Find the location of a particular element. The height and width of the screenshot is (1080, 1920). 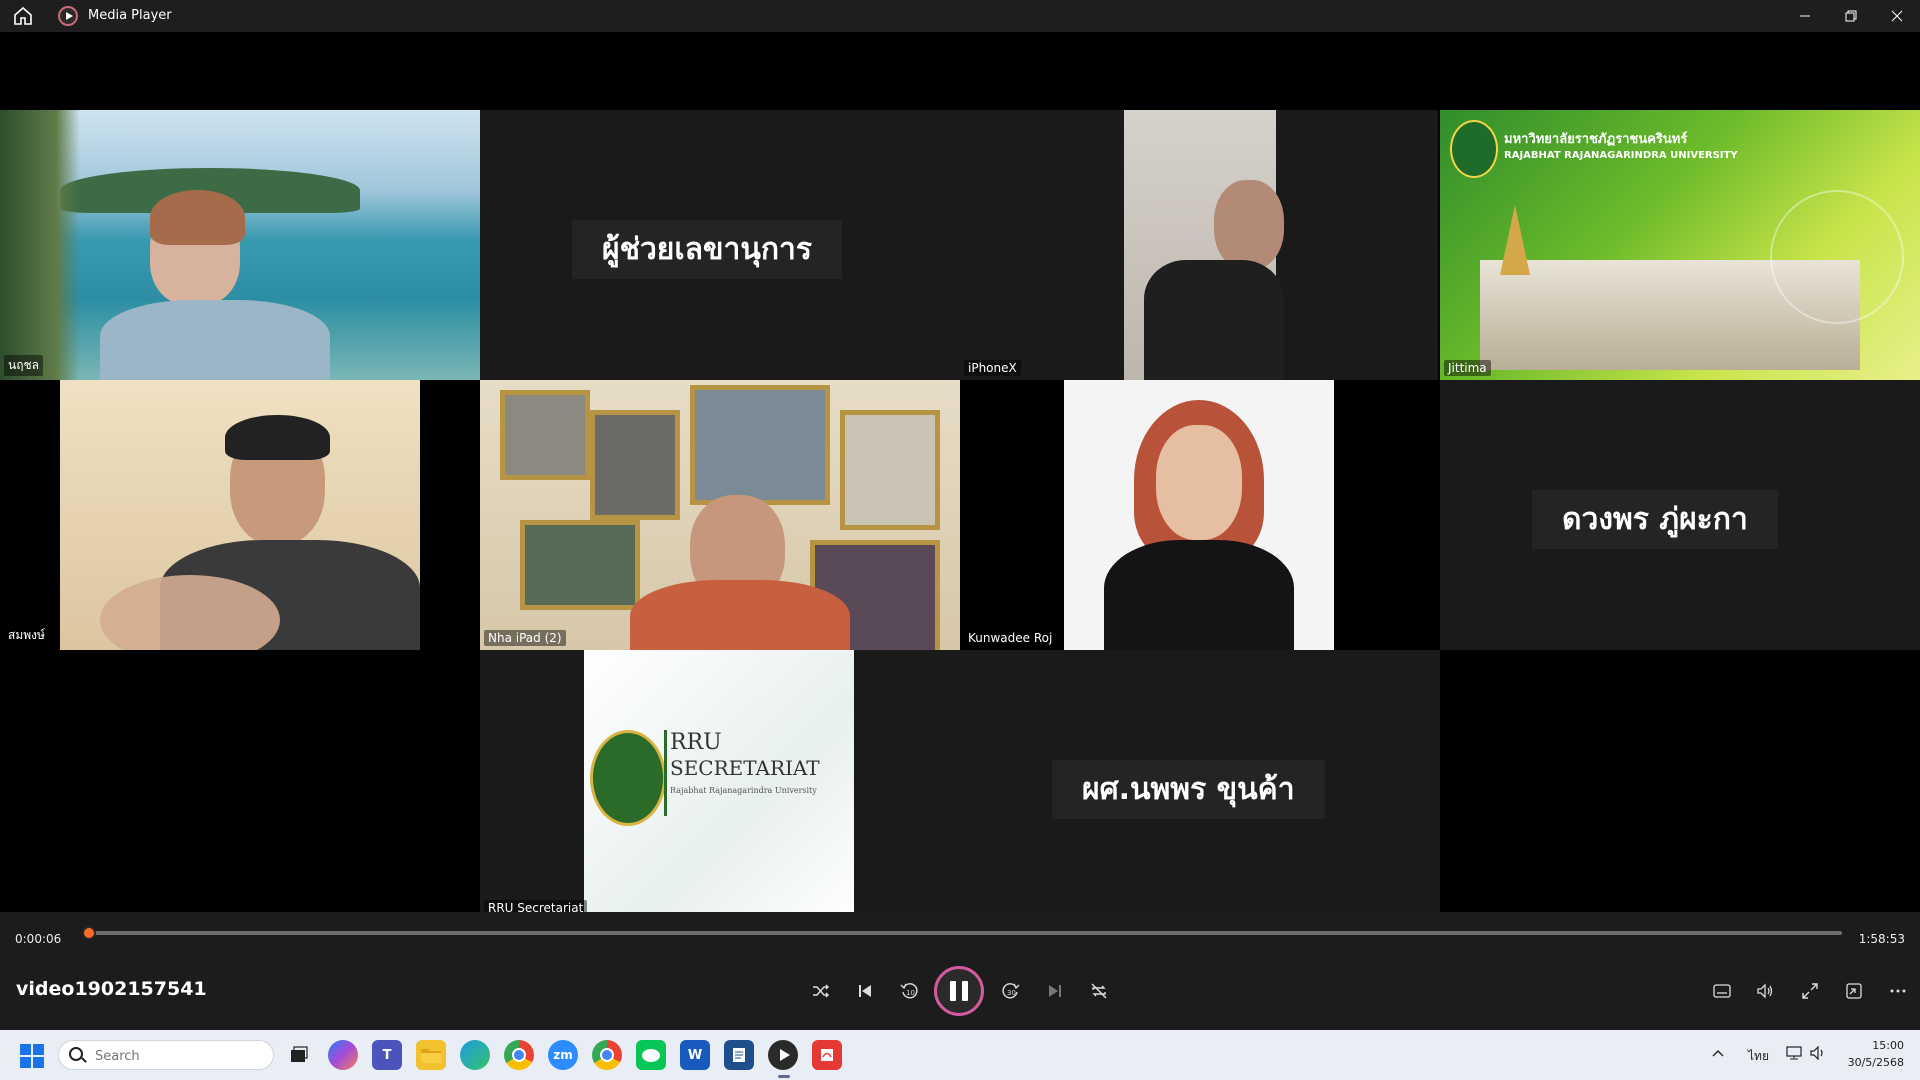

skip-next-icon is located at coordinates (1055, 991).